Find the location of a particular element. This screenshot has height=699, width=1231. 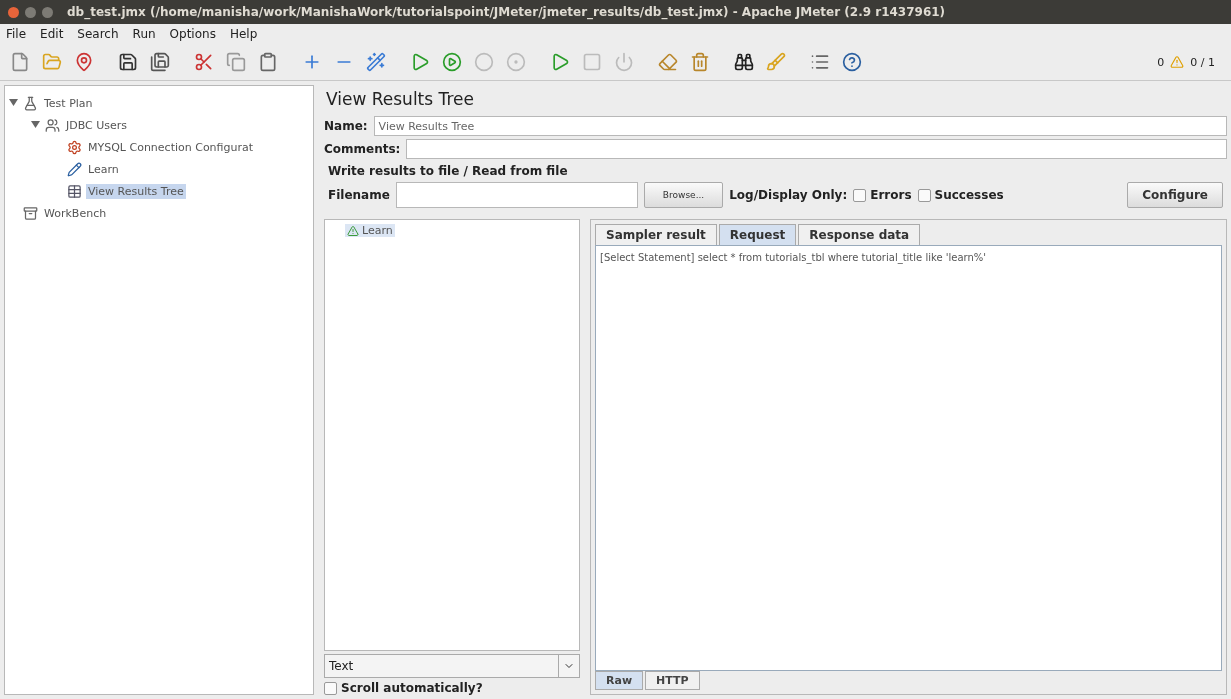

maximize-button is located at coordinates (47, 12).